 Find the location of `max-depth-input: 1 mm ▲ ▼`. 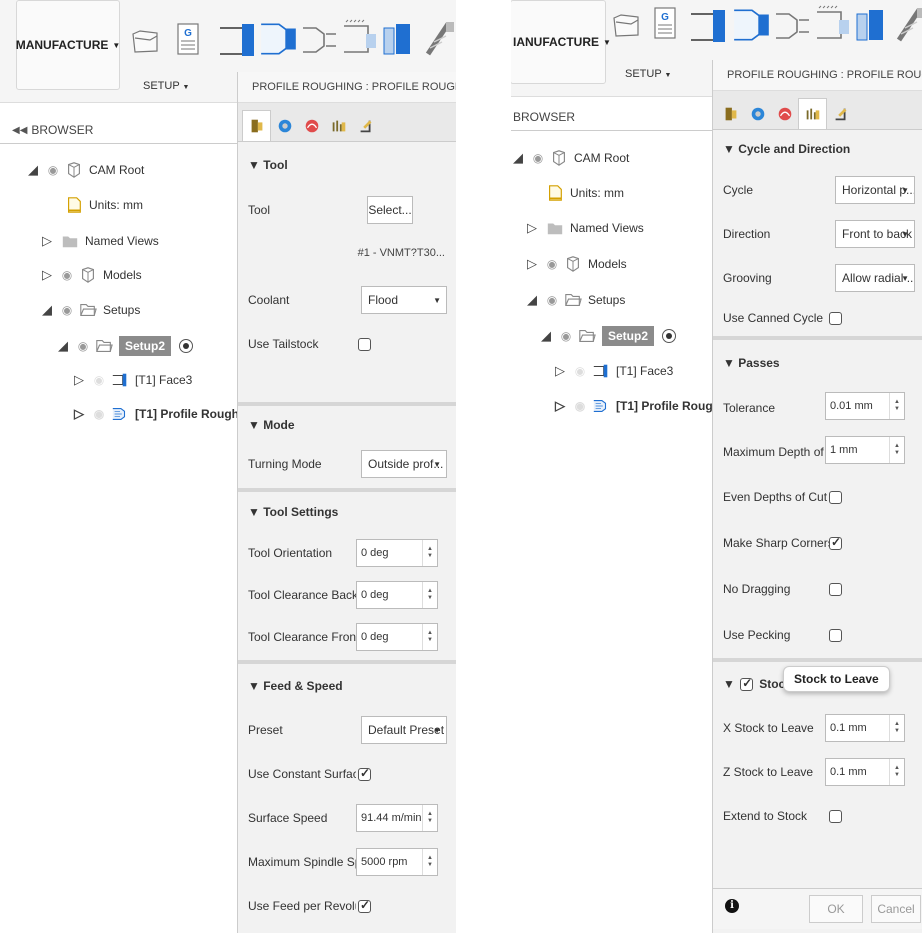

max-depth-input: 1 mm ▲ ▼ is located at coordinates (865, 450).